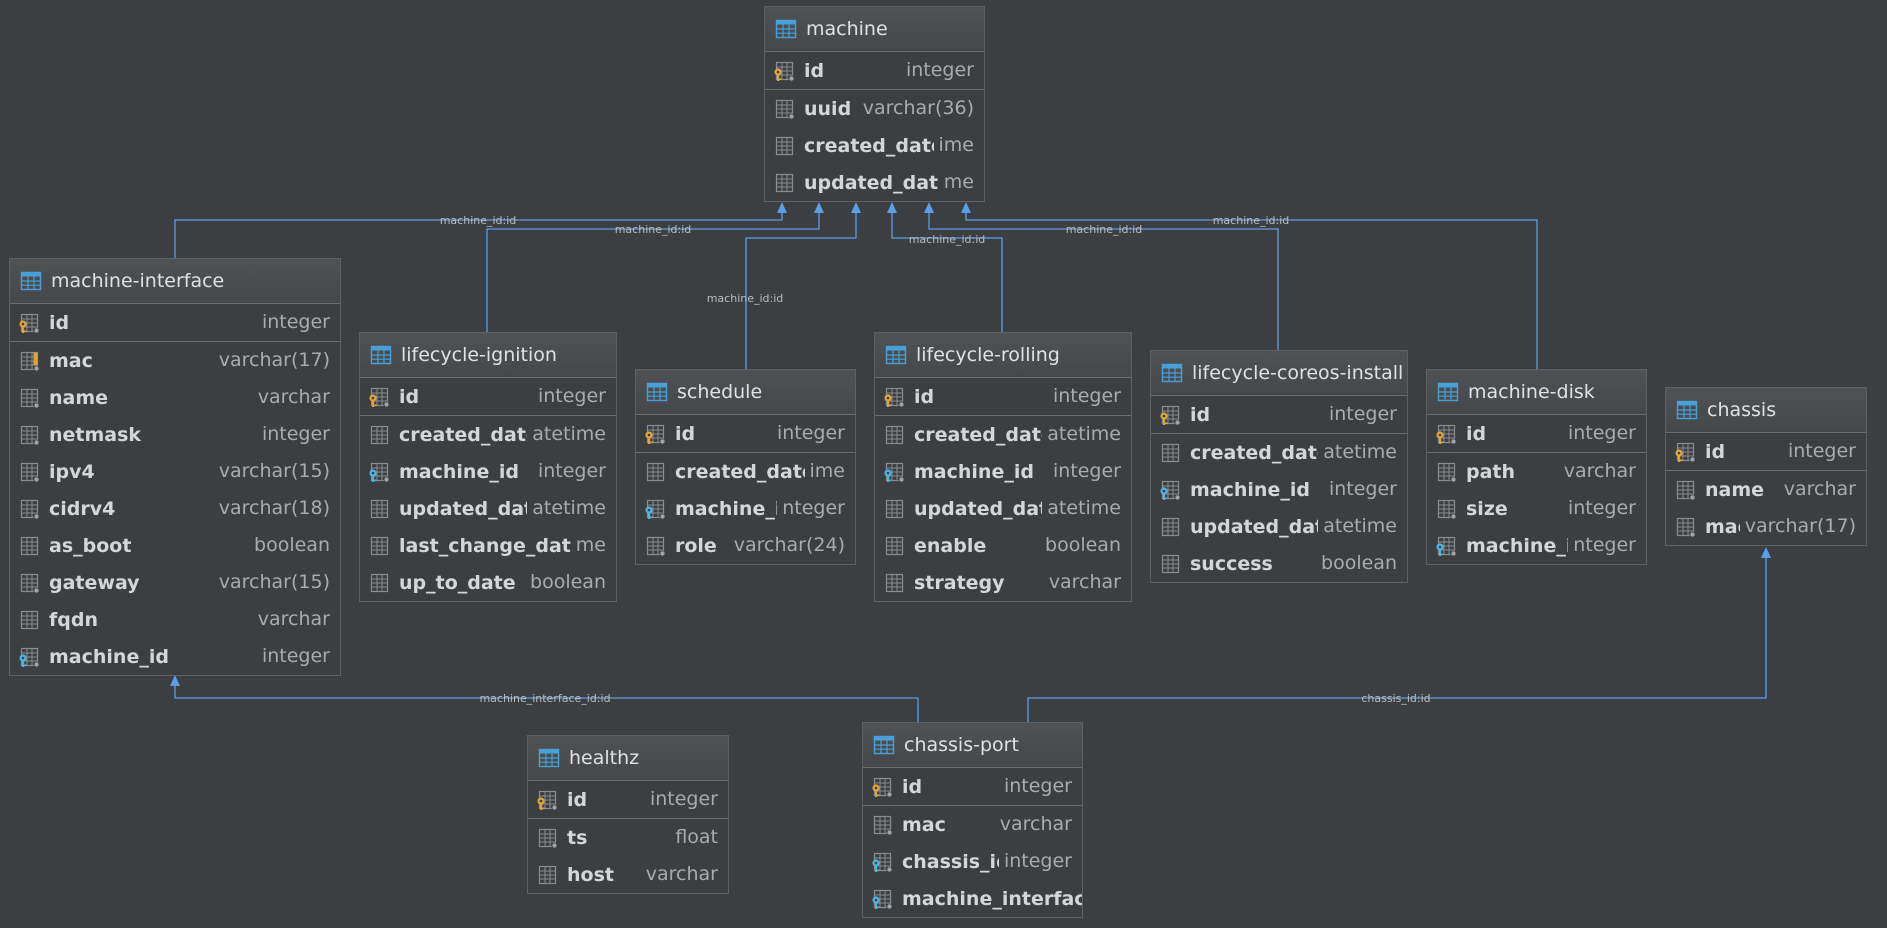 The width and height of the screenshot is (1887, 928). Describe the element at coordinates (972, 898) in the screenshot. I see `column-row: machine_interface_` at that location.